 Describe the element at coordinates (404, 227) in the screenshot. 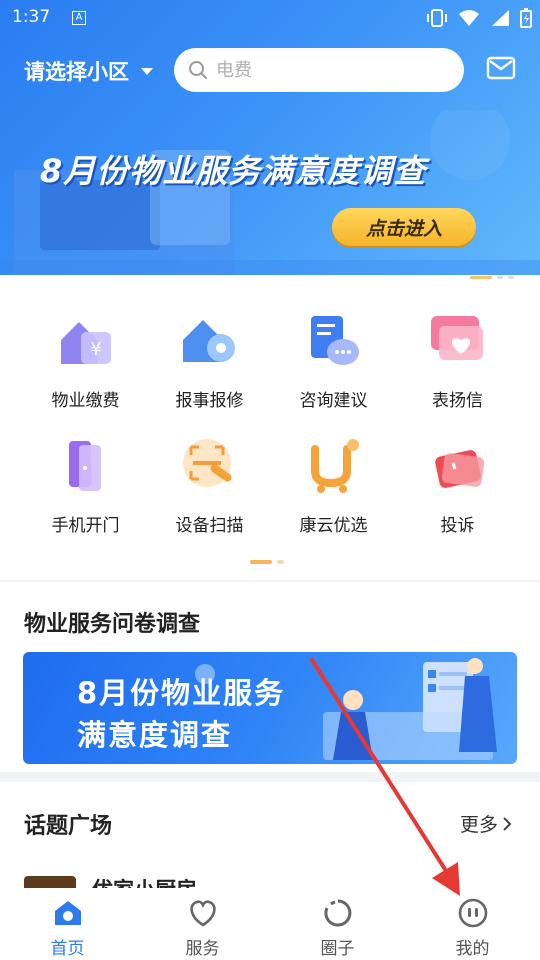

I see `banner-enter-button: 点击进入` at that location.